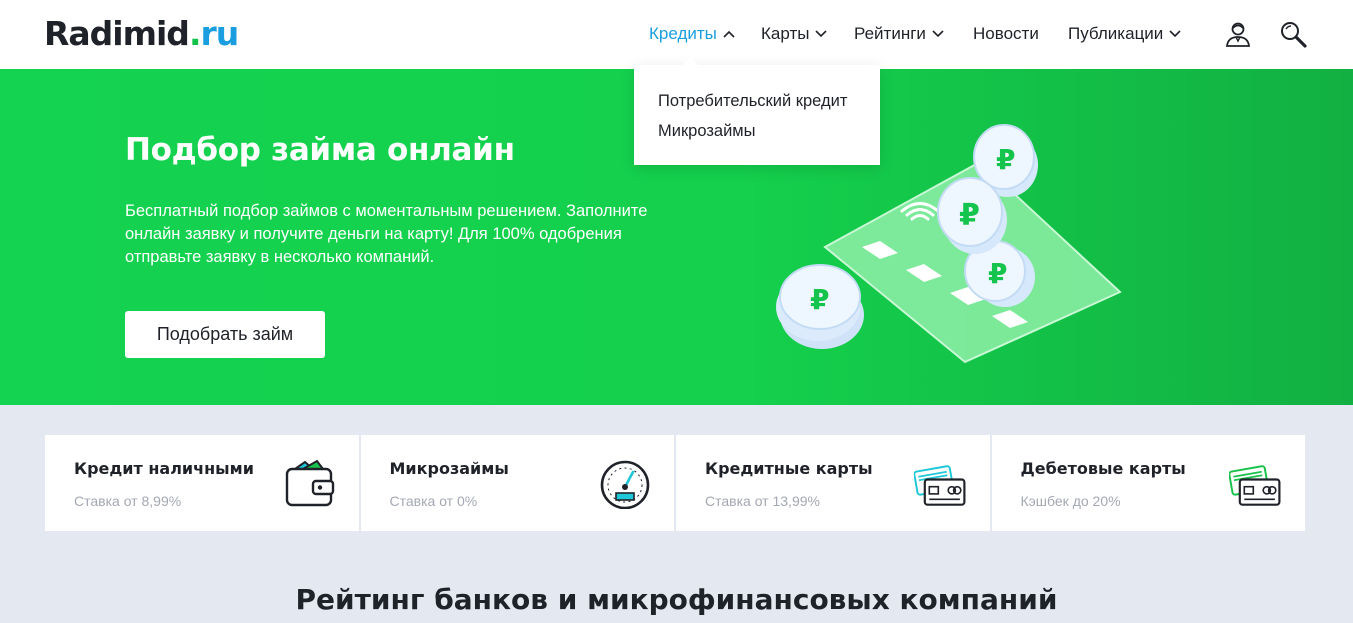 This screenshot has height=623, width=1353. Describe the element at coordinates (1255, 485) in the screenshot. I see `debit-cards-icon` at that location.